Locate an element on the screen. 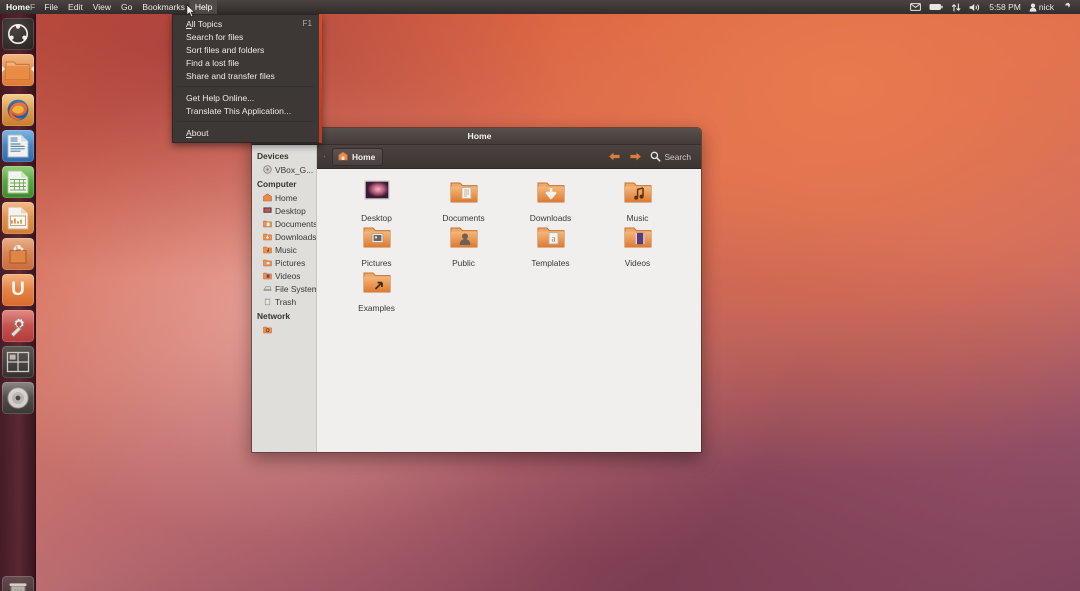 This screenshot has width=1080, height=591. clock: 5:58 PM is located at coordinates (1005, 7).